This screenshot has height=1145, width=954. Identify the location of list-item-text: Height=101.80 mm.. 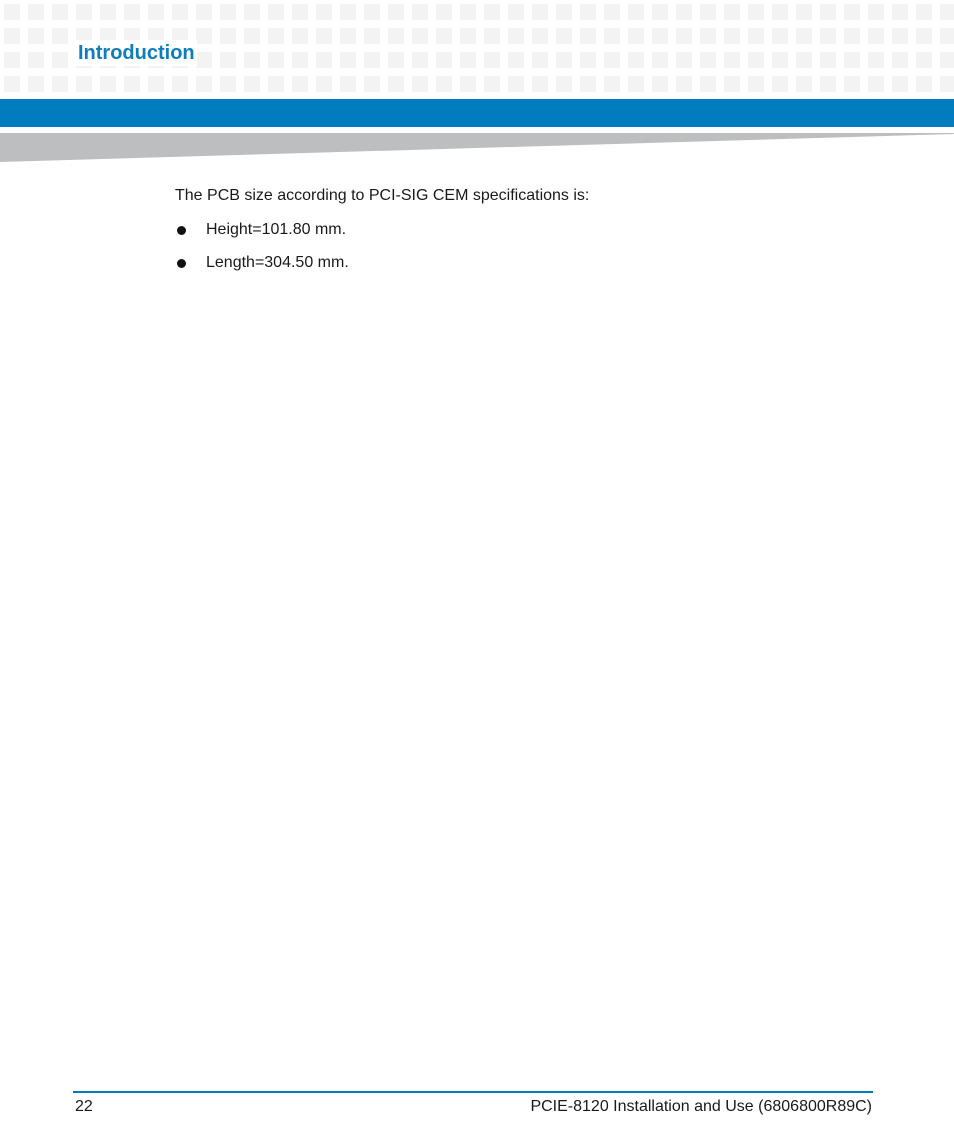
(276, 229).